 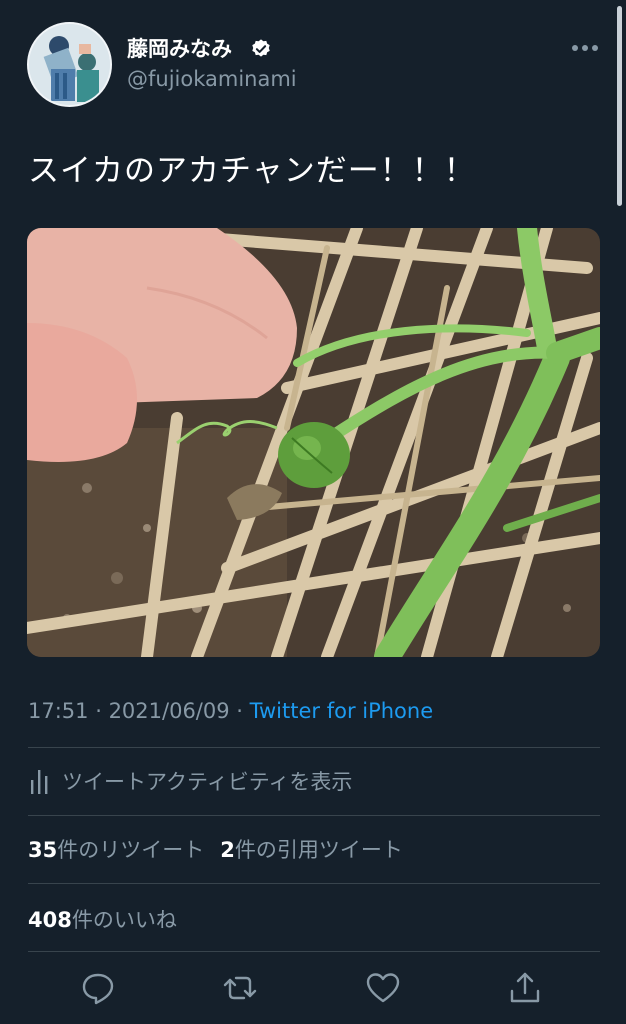 What do you see at coordinates (240, 988) in the screenshot?
I see `retweet-icon` at bounding box center [240, 988].